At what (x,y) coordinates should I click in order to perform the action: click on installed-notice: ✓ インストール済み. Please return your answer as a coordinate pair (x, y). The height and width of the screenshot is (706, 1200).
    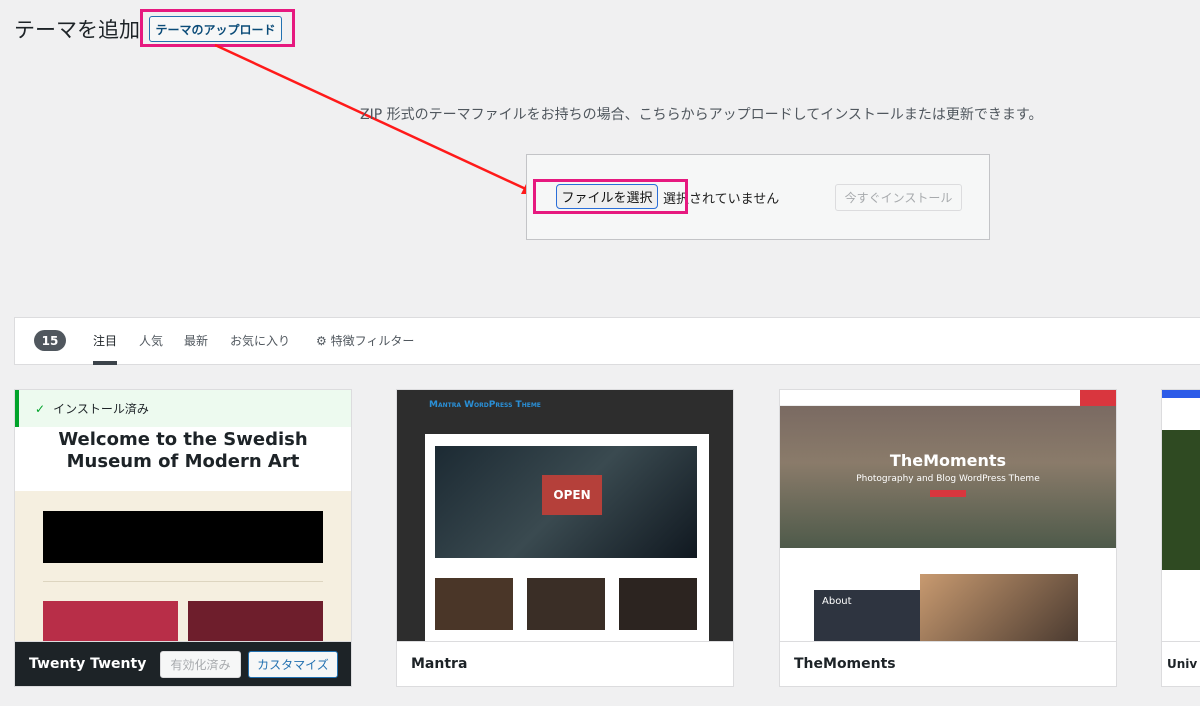
    Looking at the image, I should click on (183, 408).